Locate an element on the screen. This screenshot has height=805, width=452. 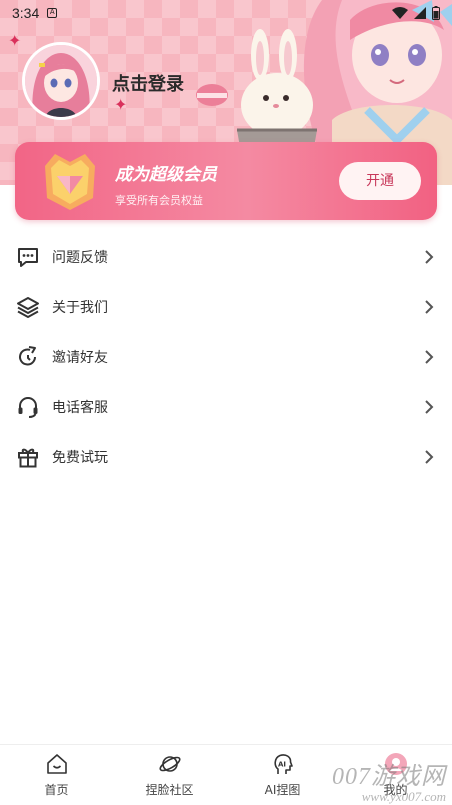
battery-icon is located at coordinates (436, 13).